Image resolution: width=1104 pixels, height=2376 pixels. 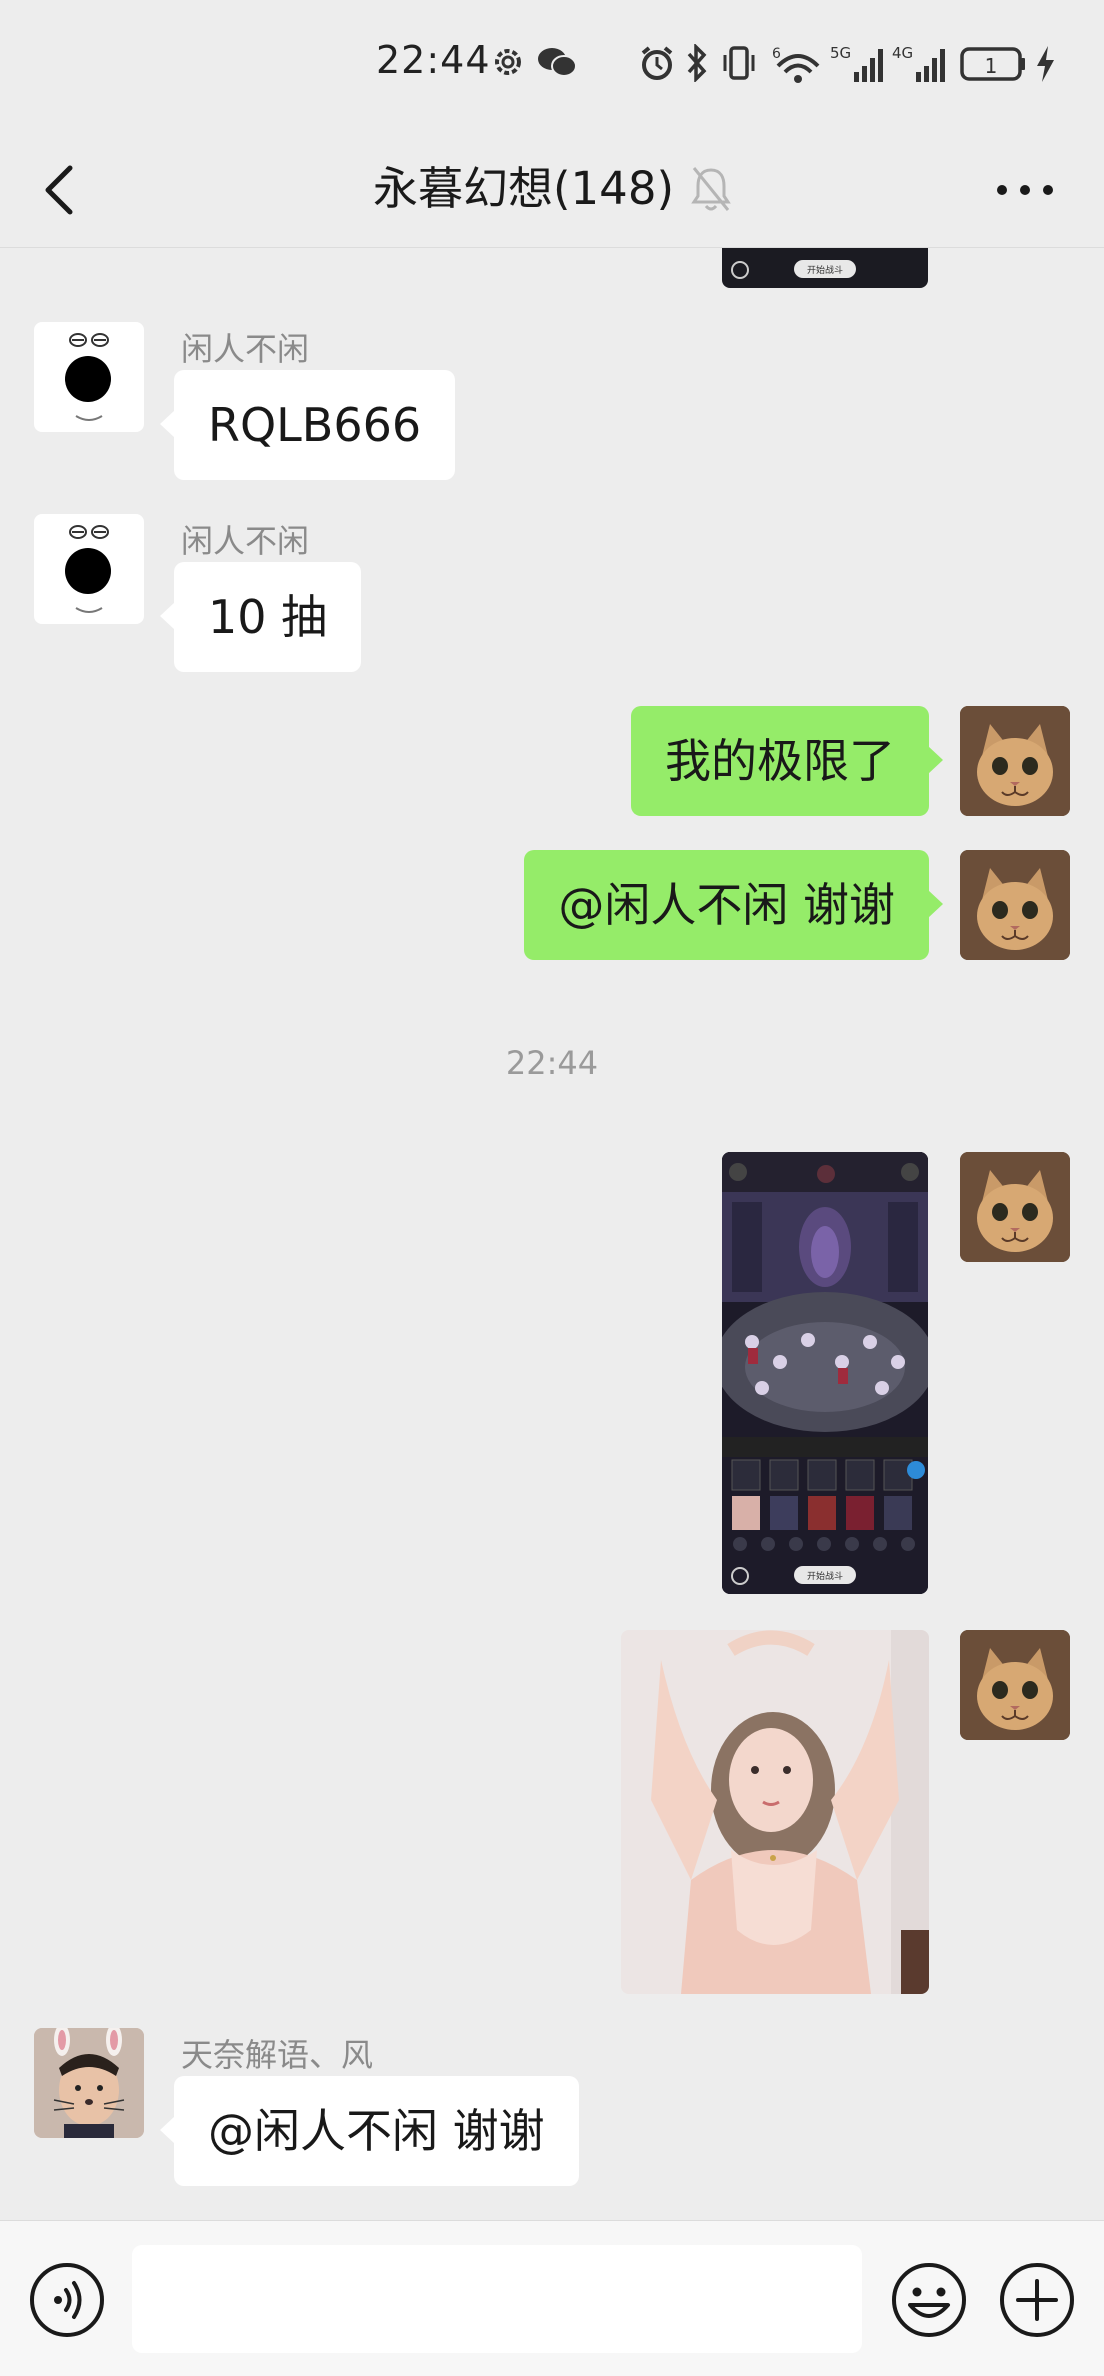 I want to click on plus-icon, so click(x=1037, y=2300).